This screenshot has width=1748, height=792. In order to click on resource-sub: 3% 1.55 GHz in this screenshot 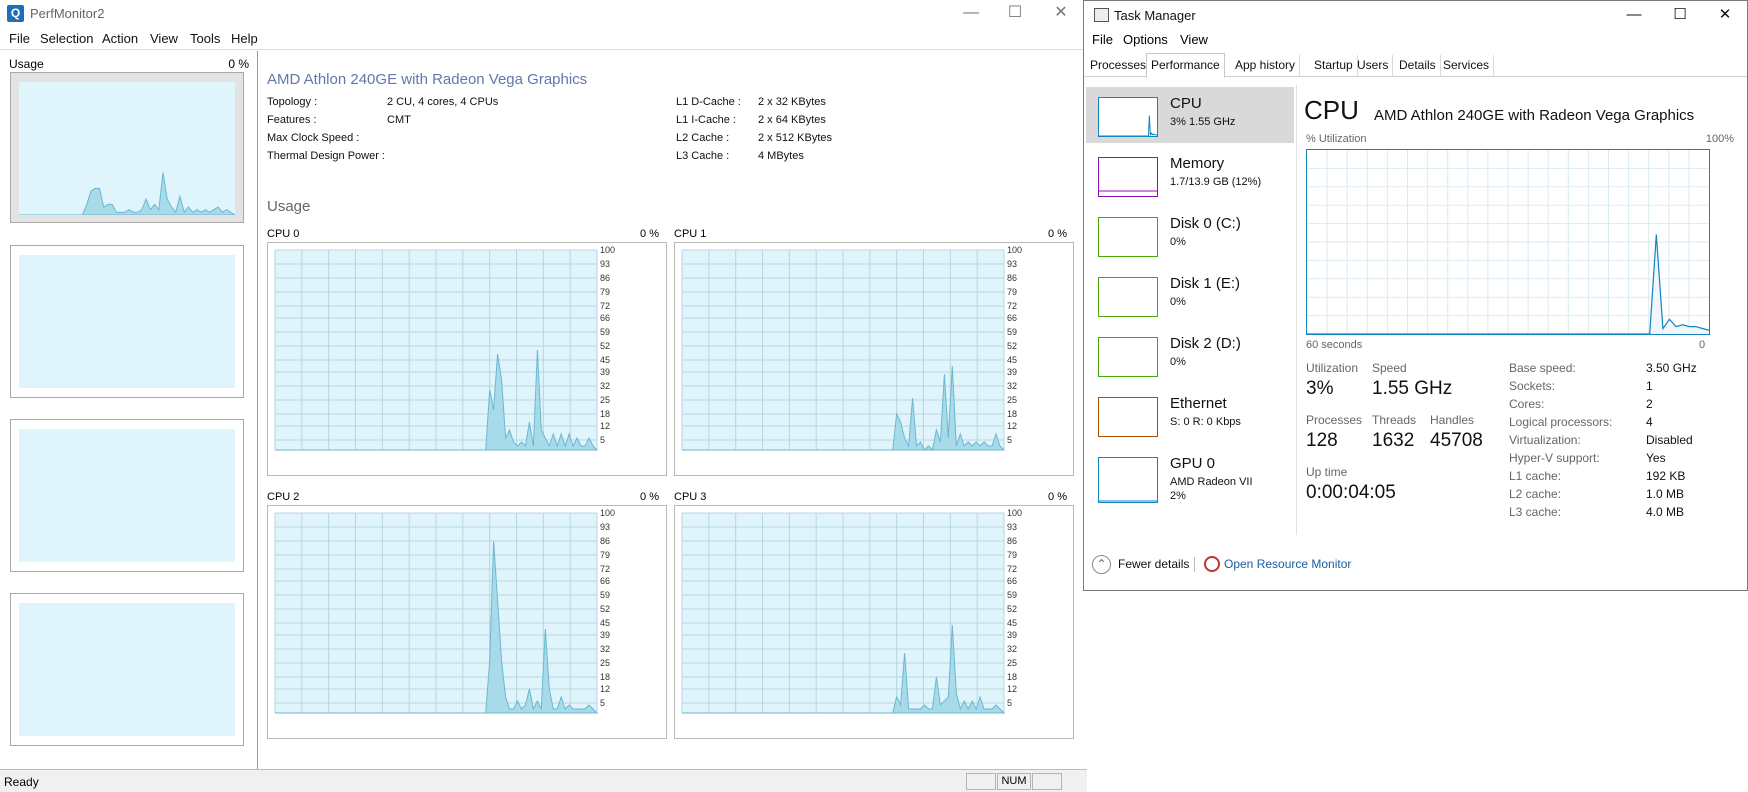, I will do `click(1203, 122)`.